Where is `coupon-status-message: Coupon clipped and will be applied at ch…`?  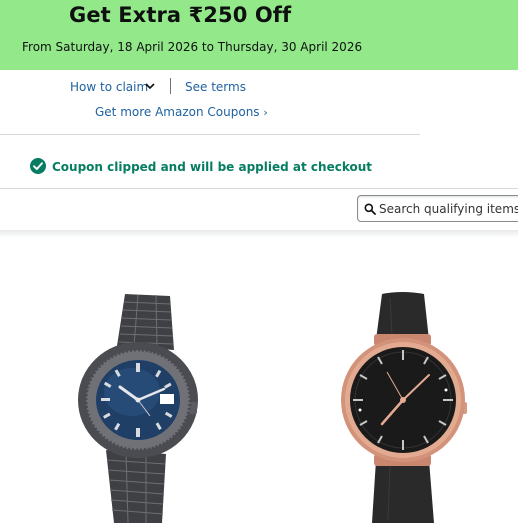
coupon-status-message: Coupon clipped and will be applied at ch… is located at coordinates (212, 167).